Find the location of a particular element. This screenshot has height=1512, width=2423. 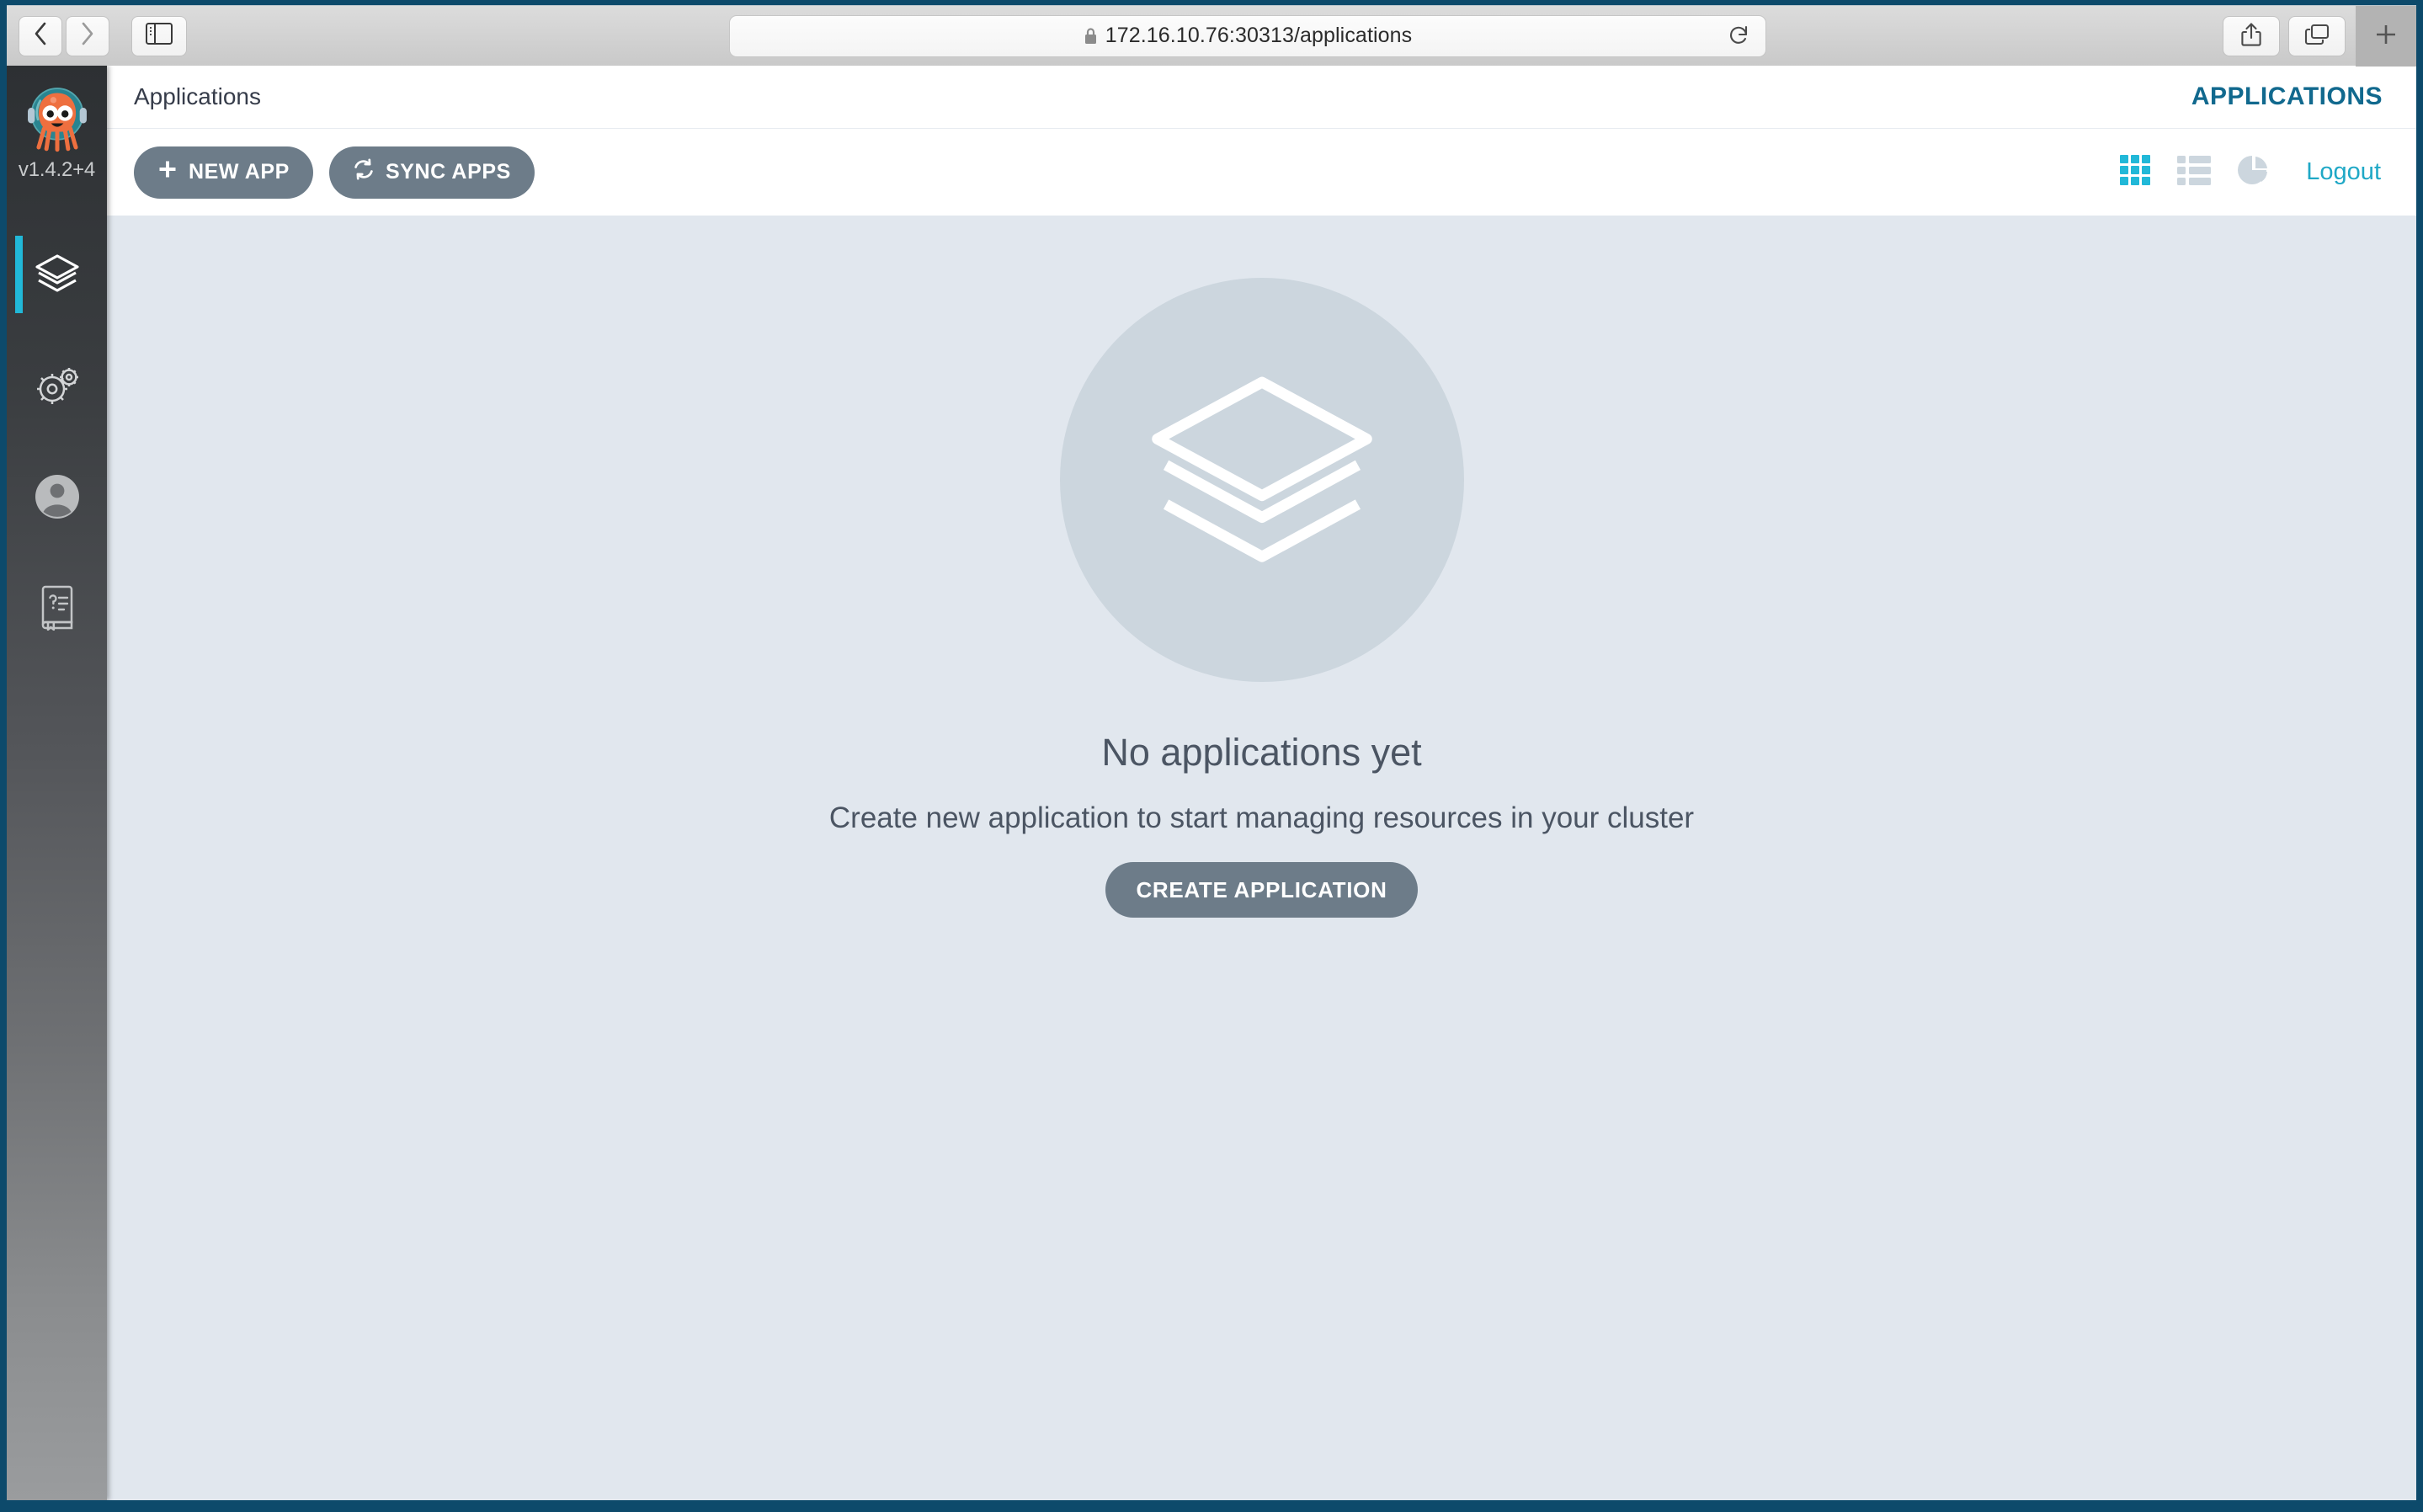

back-button is located at coordinates (41, 35).